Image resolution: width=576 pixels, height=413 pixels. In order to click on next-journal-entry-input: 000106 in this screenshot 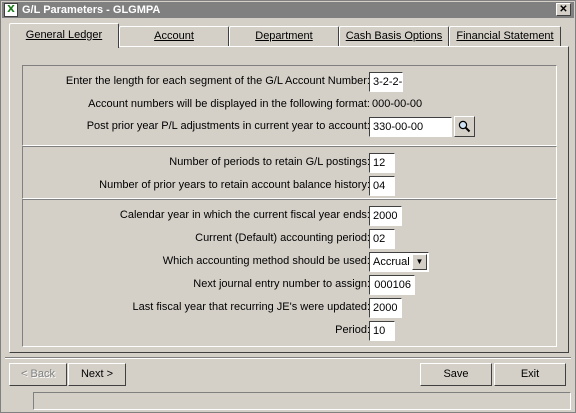, I will do `click(392, 285)`.